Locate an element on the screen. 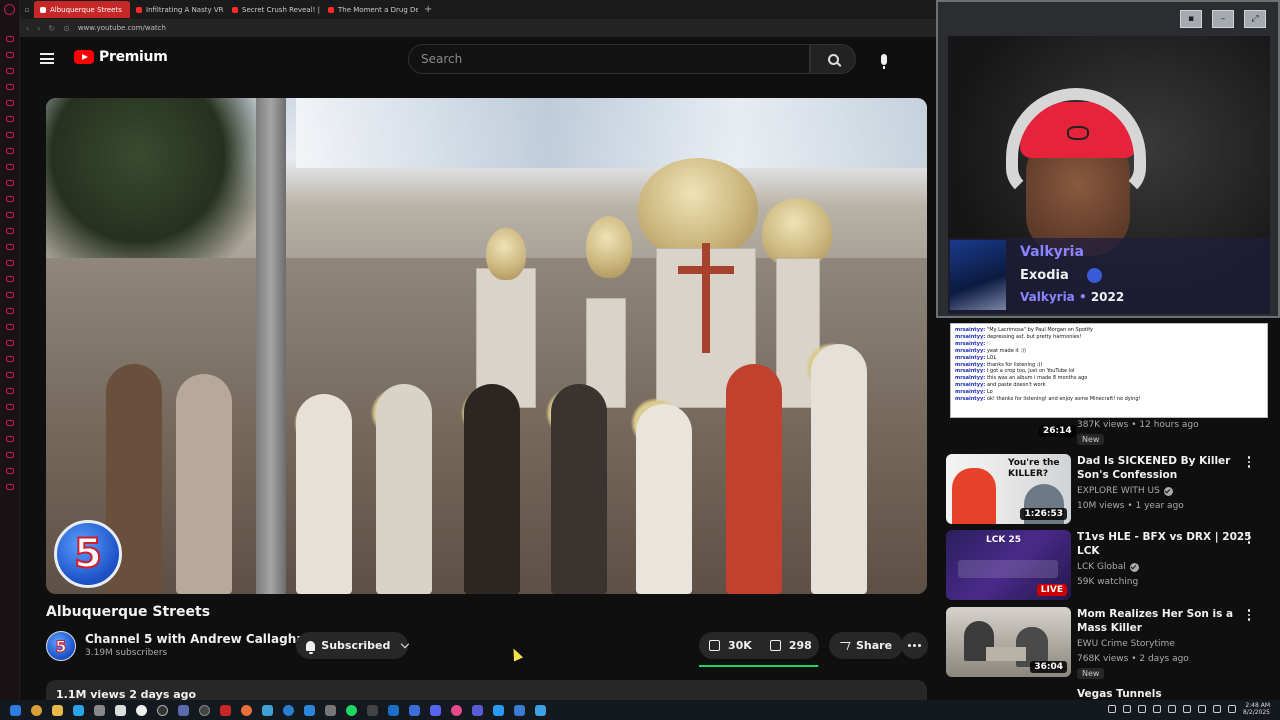  tray-chevron-icon is located at coordinates (1112, 709).